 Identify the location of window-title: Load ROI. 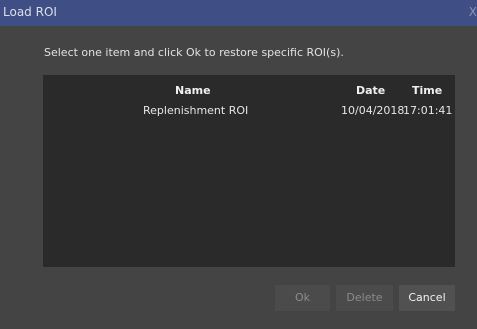
(30, 12).